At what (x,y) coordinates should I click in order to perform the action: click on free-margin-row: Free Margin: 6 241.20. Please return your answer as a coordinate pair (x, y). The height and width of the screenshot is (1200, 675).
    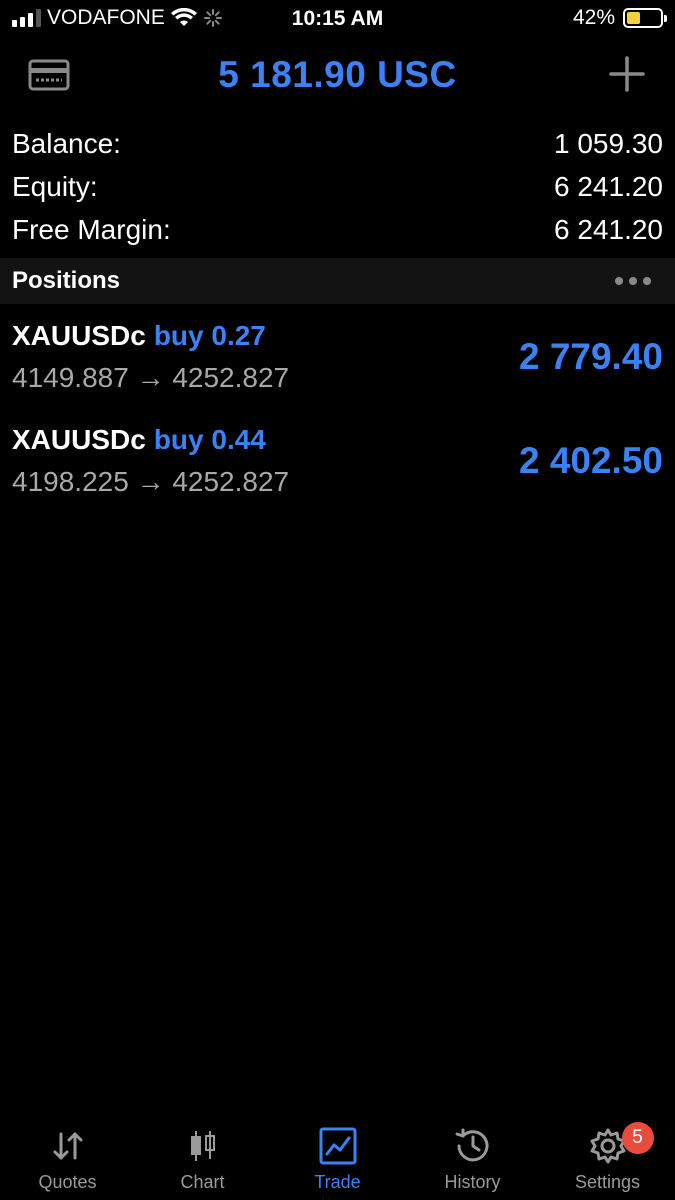
    Looking at the image, I should click on (337, 229).